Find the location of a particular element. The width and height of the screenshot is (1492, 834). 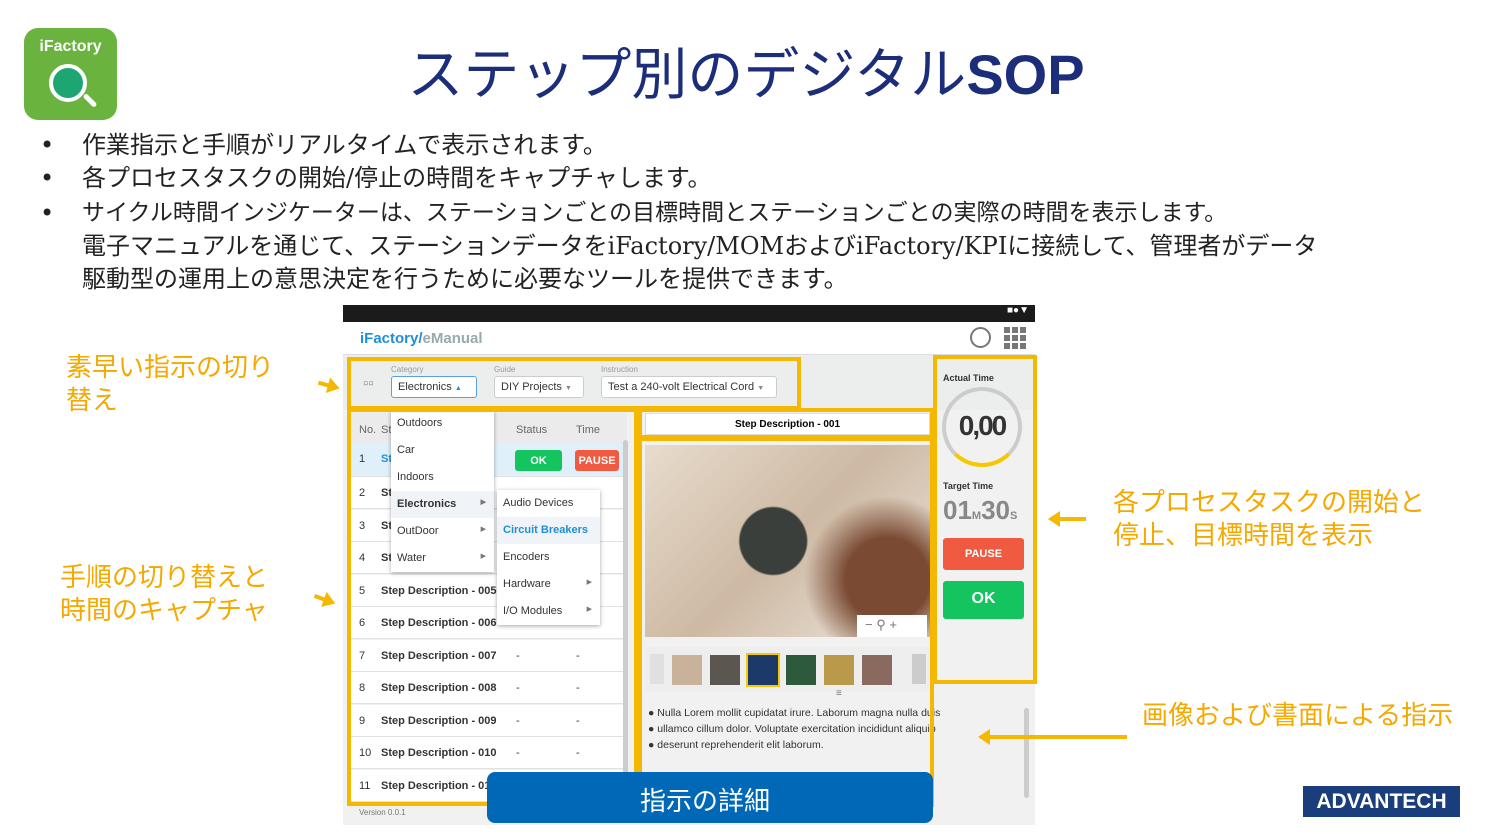

annotation-images: 画像および書面による指示 is located at coordinates (1298, 716).